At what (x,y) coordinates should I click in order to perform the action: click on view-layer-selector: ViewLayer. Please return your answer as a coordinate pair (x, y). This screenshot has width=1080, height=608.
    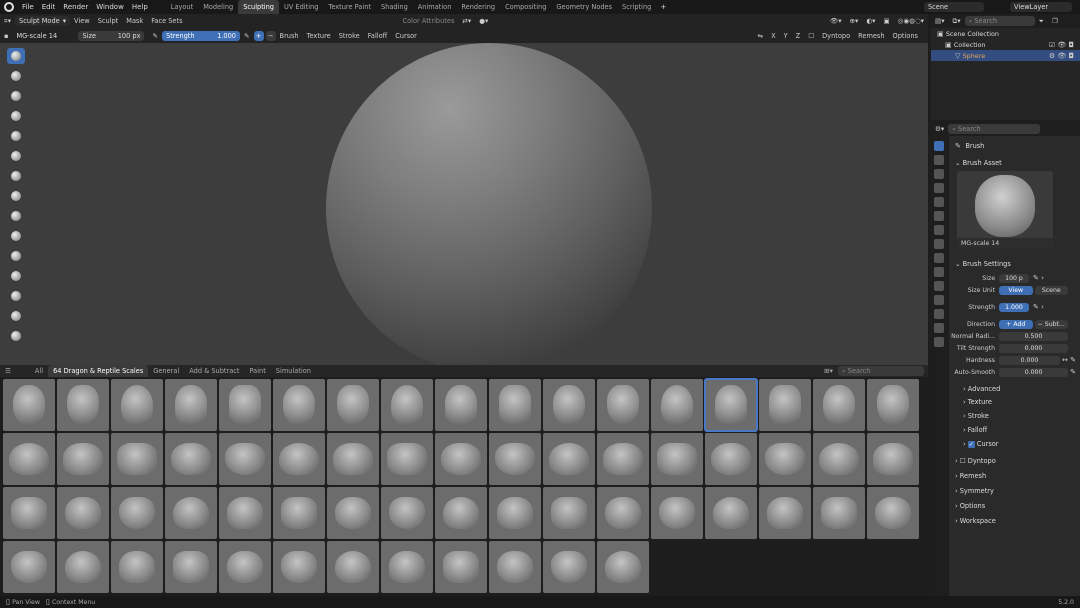
    Looking at the image, I should click on (1041, 7).